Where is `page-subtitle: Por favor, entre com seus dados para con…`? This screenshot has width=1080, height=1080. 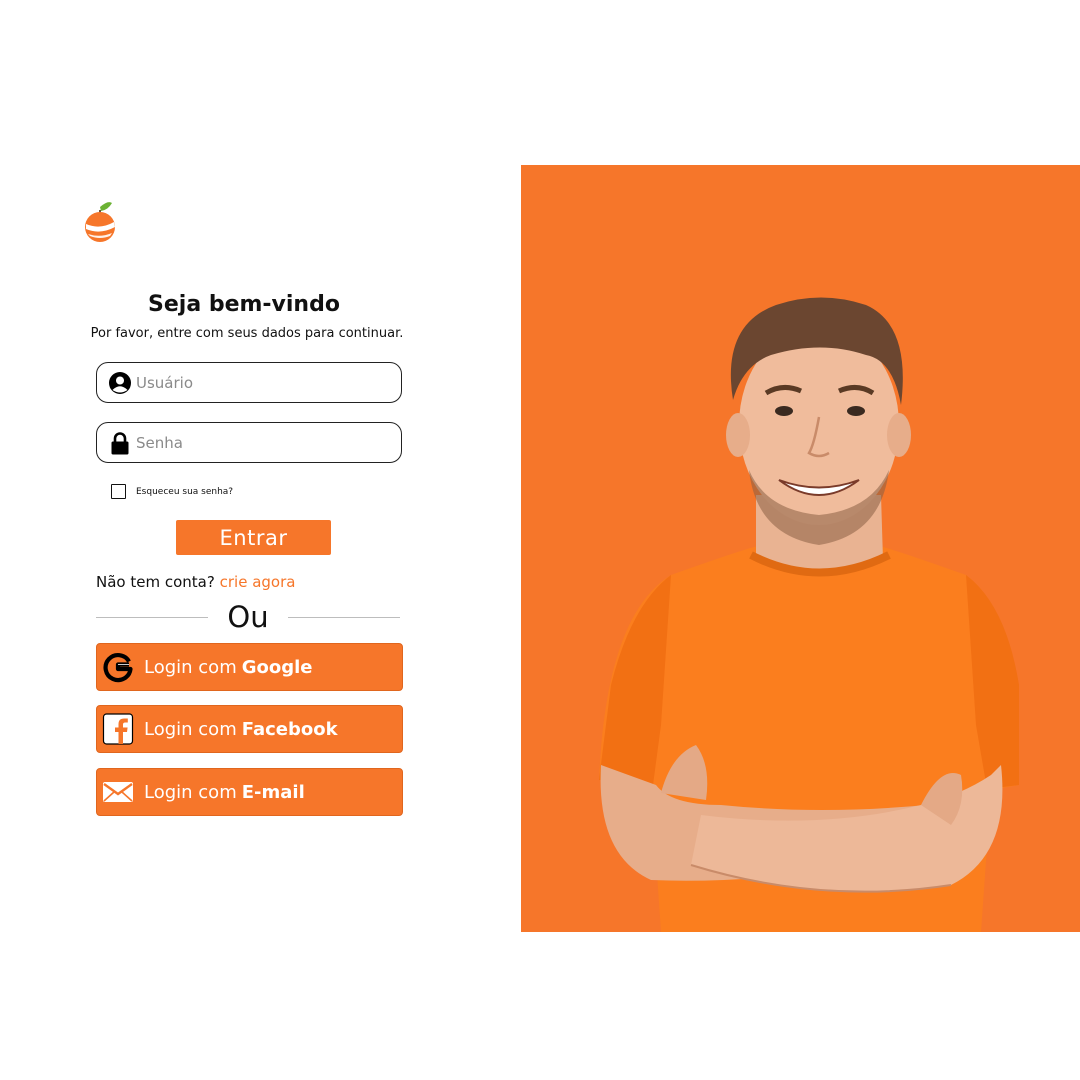
page-subtitle: Por favor, entre com seus dados para con… is located at coordinates (247, 333).